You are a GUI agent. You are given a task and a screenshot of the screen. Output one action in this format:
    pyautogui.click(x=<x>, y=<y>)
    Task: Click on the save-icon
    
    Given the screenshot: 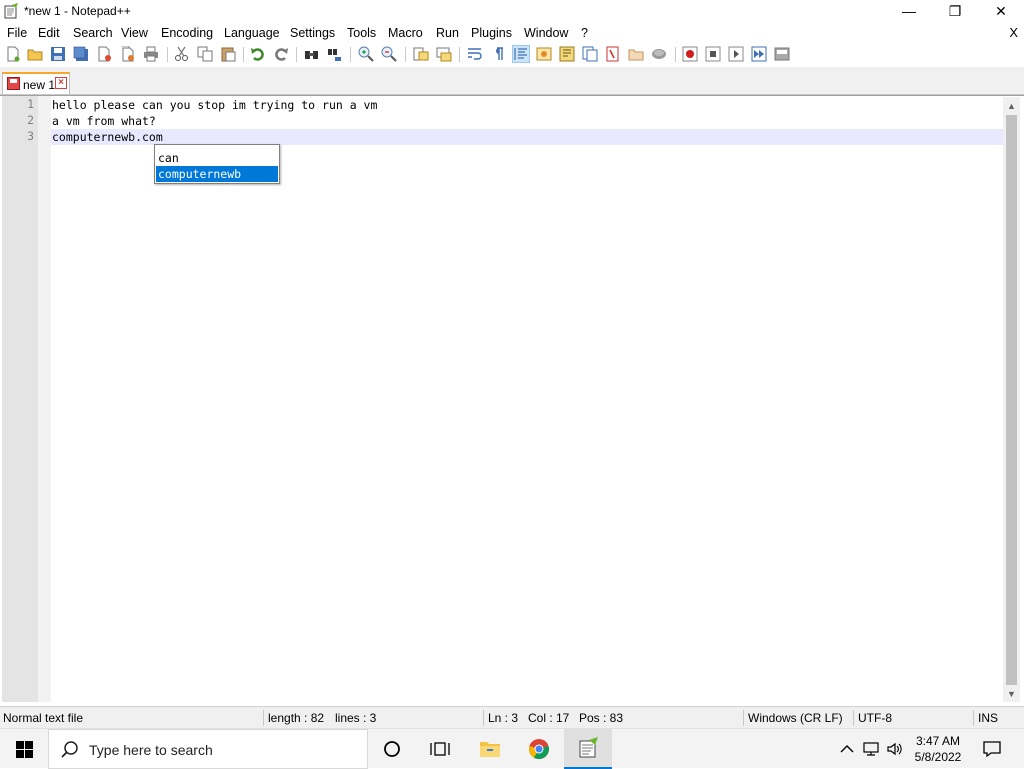 What is the action you would take?
    pyautogui.click(x=58, y=54)
    